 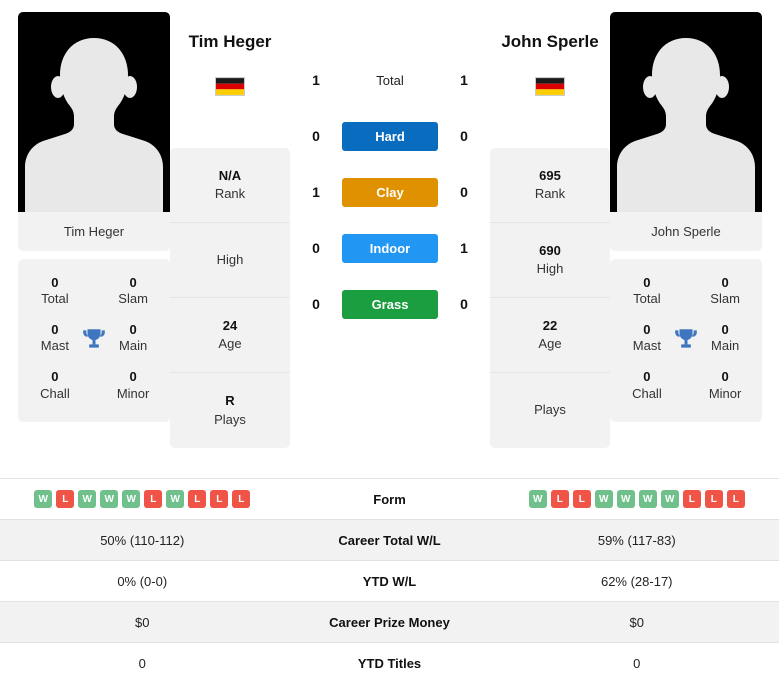 What do you see at coordinates (550, 410) in the screenshot?
I see `stat-plays: Plays` at bounding box center [550, 410].